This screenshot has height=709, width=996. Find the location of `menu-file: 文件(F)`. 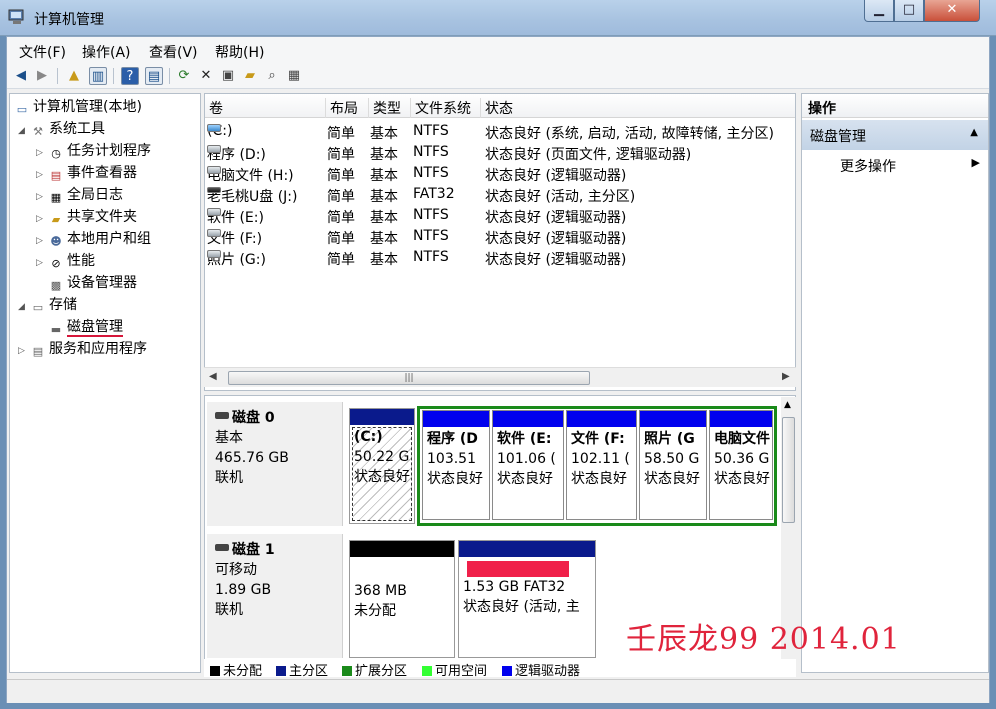

menu-file: 文件(F) is located at coordinates (42, 52).